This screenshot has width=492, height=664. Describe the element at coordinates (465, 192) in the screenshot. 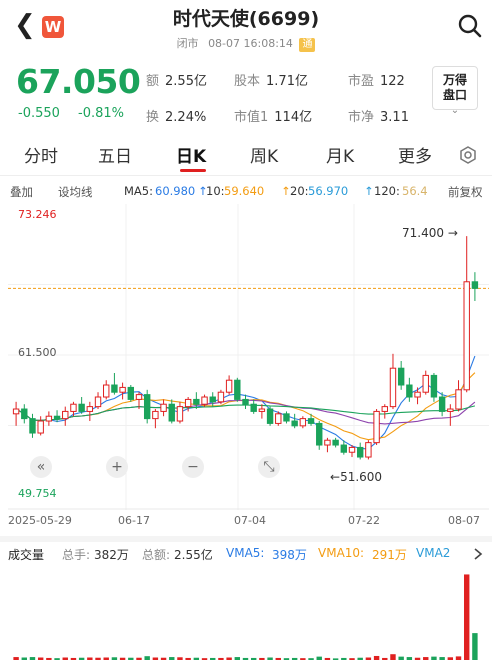

I see `adjust-button: 前复权` at that location.